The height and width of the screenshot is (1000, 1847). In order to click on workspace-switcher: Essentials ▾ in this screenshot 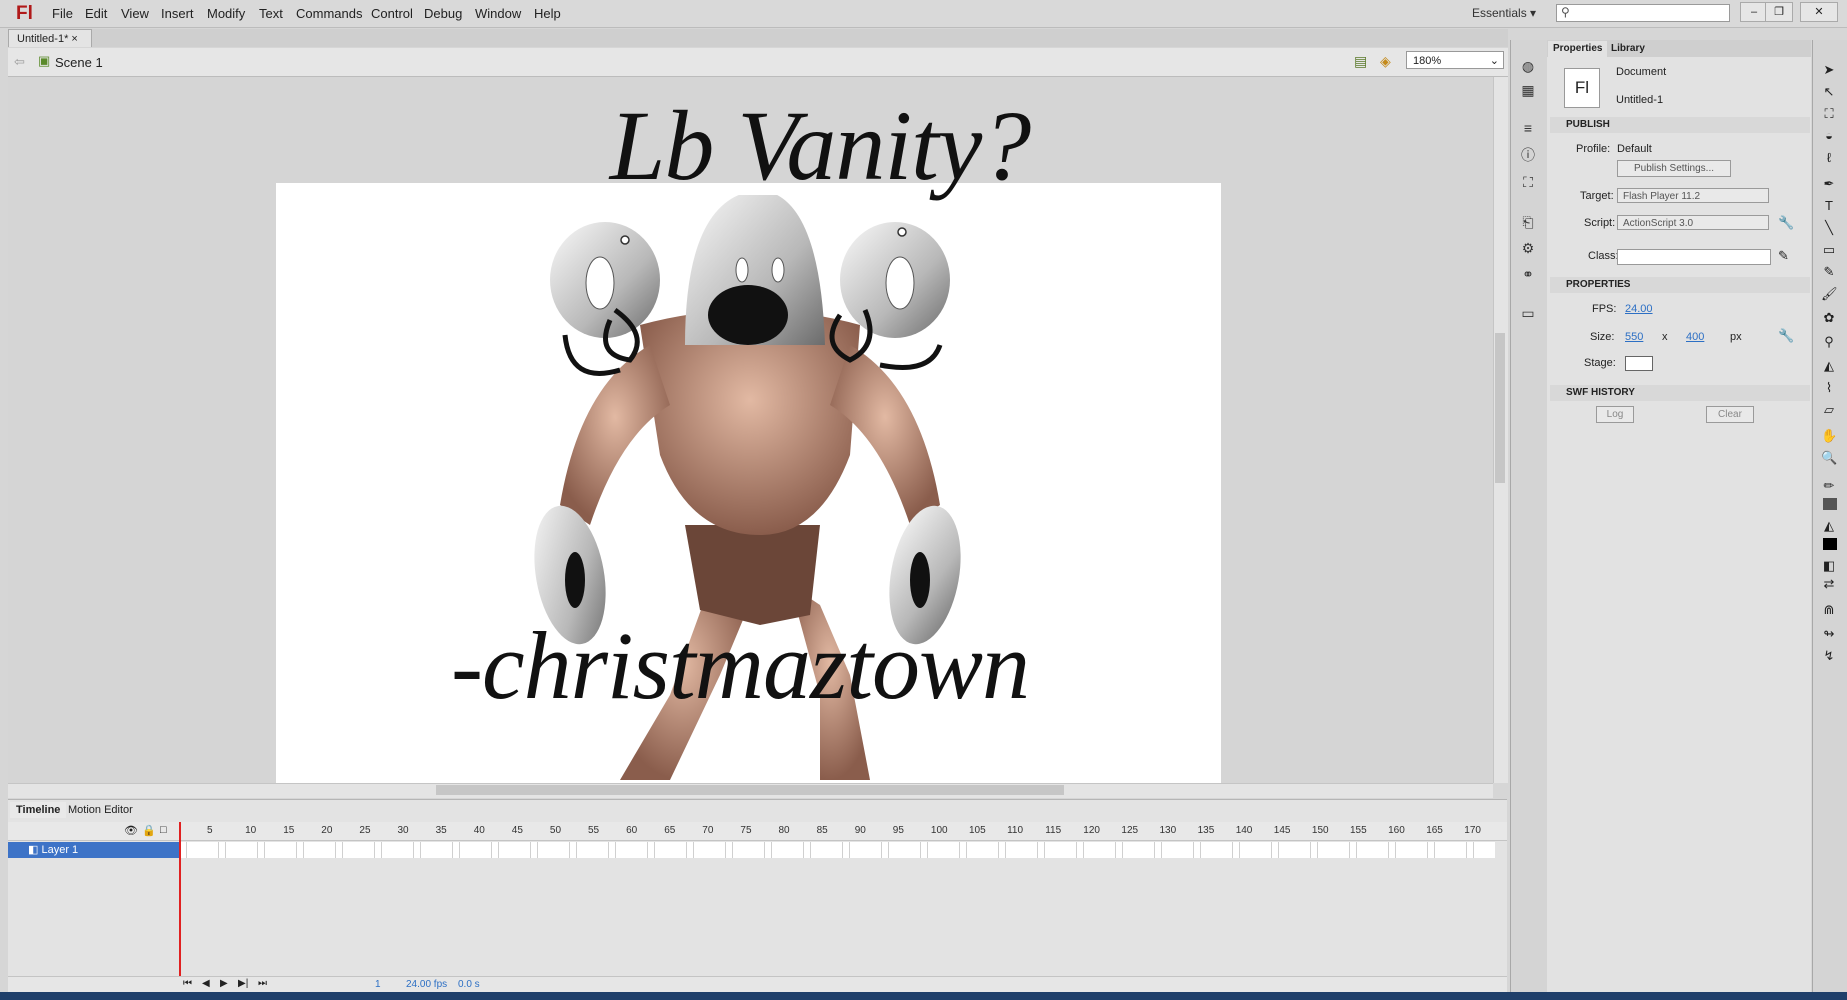, I will do `click(1504, 13)`.